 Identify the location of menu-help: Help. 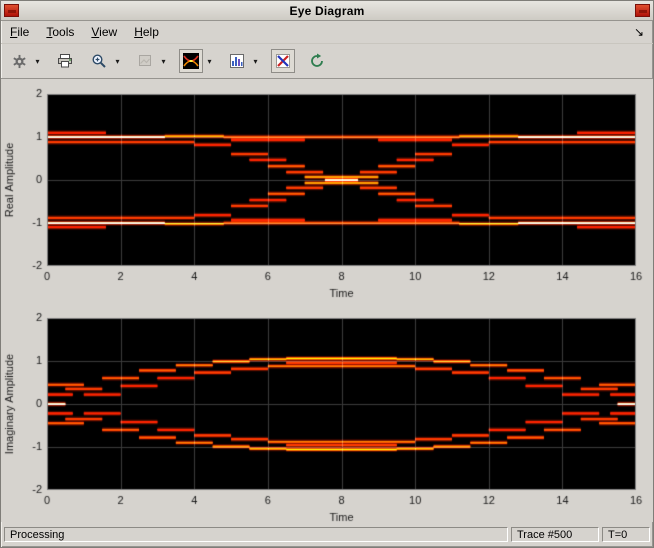
(146, 32).